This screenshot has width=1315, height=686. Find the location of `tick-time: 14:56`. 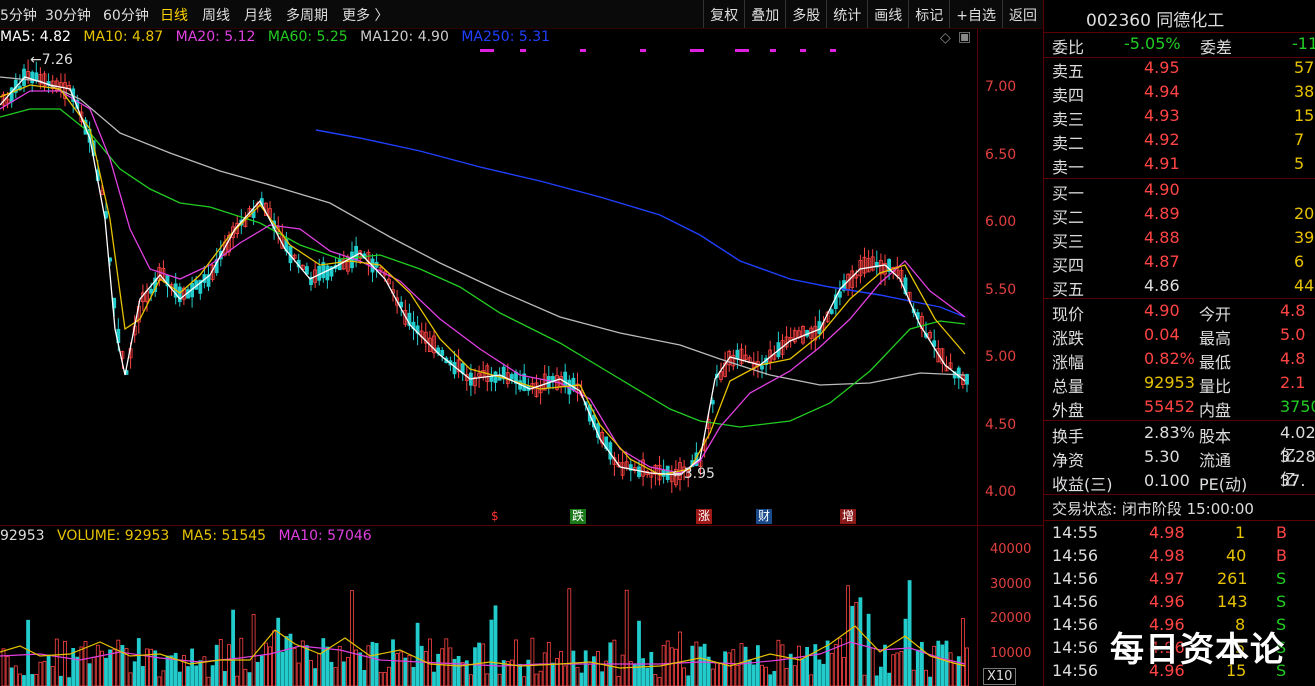

tick-time: 14:56 is located at coordinates (1075, 601).